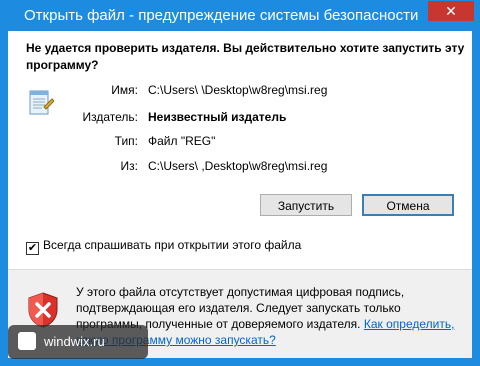  Describe the element at coordinates (32, 248) in the screenshot. I see `always-ask-checkbox: ✔` at that location.